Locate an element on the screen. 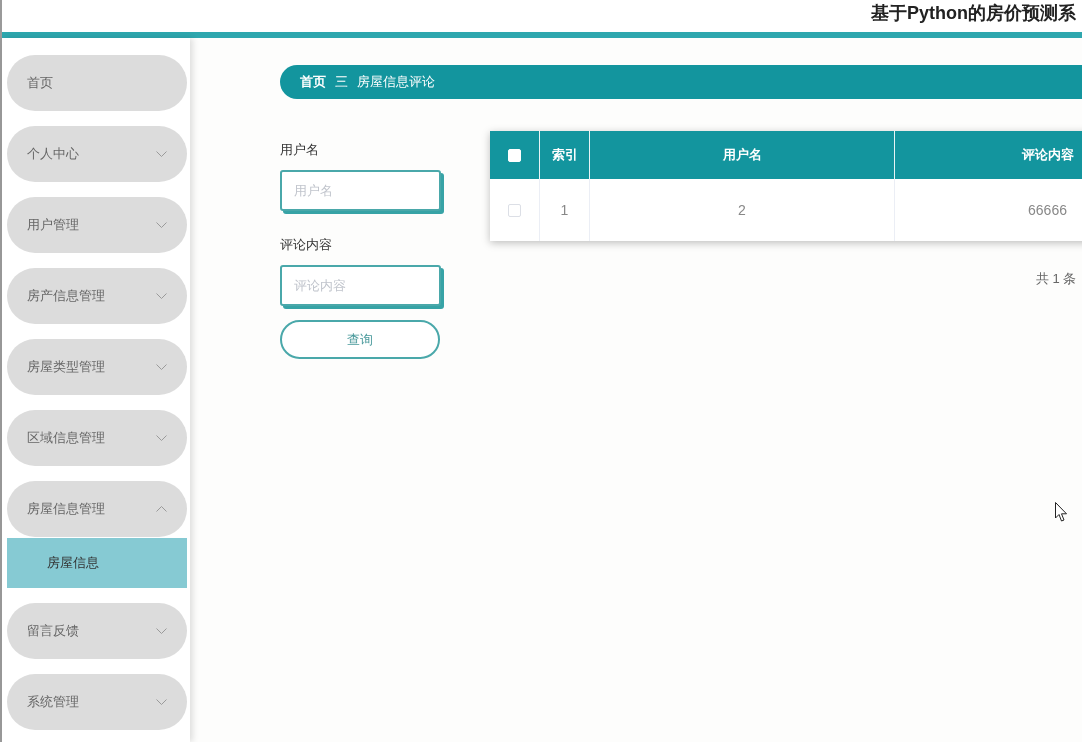 The width and height of the screenshot is (1082, 742). mouse-cursor-icon is located at coordinates (1061, 512).